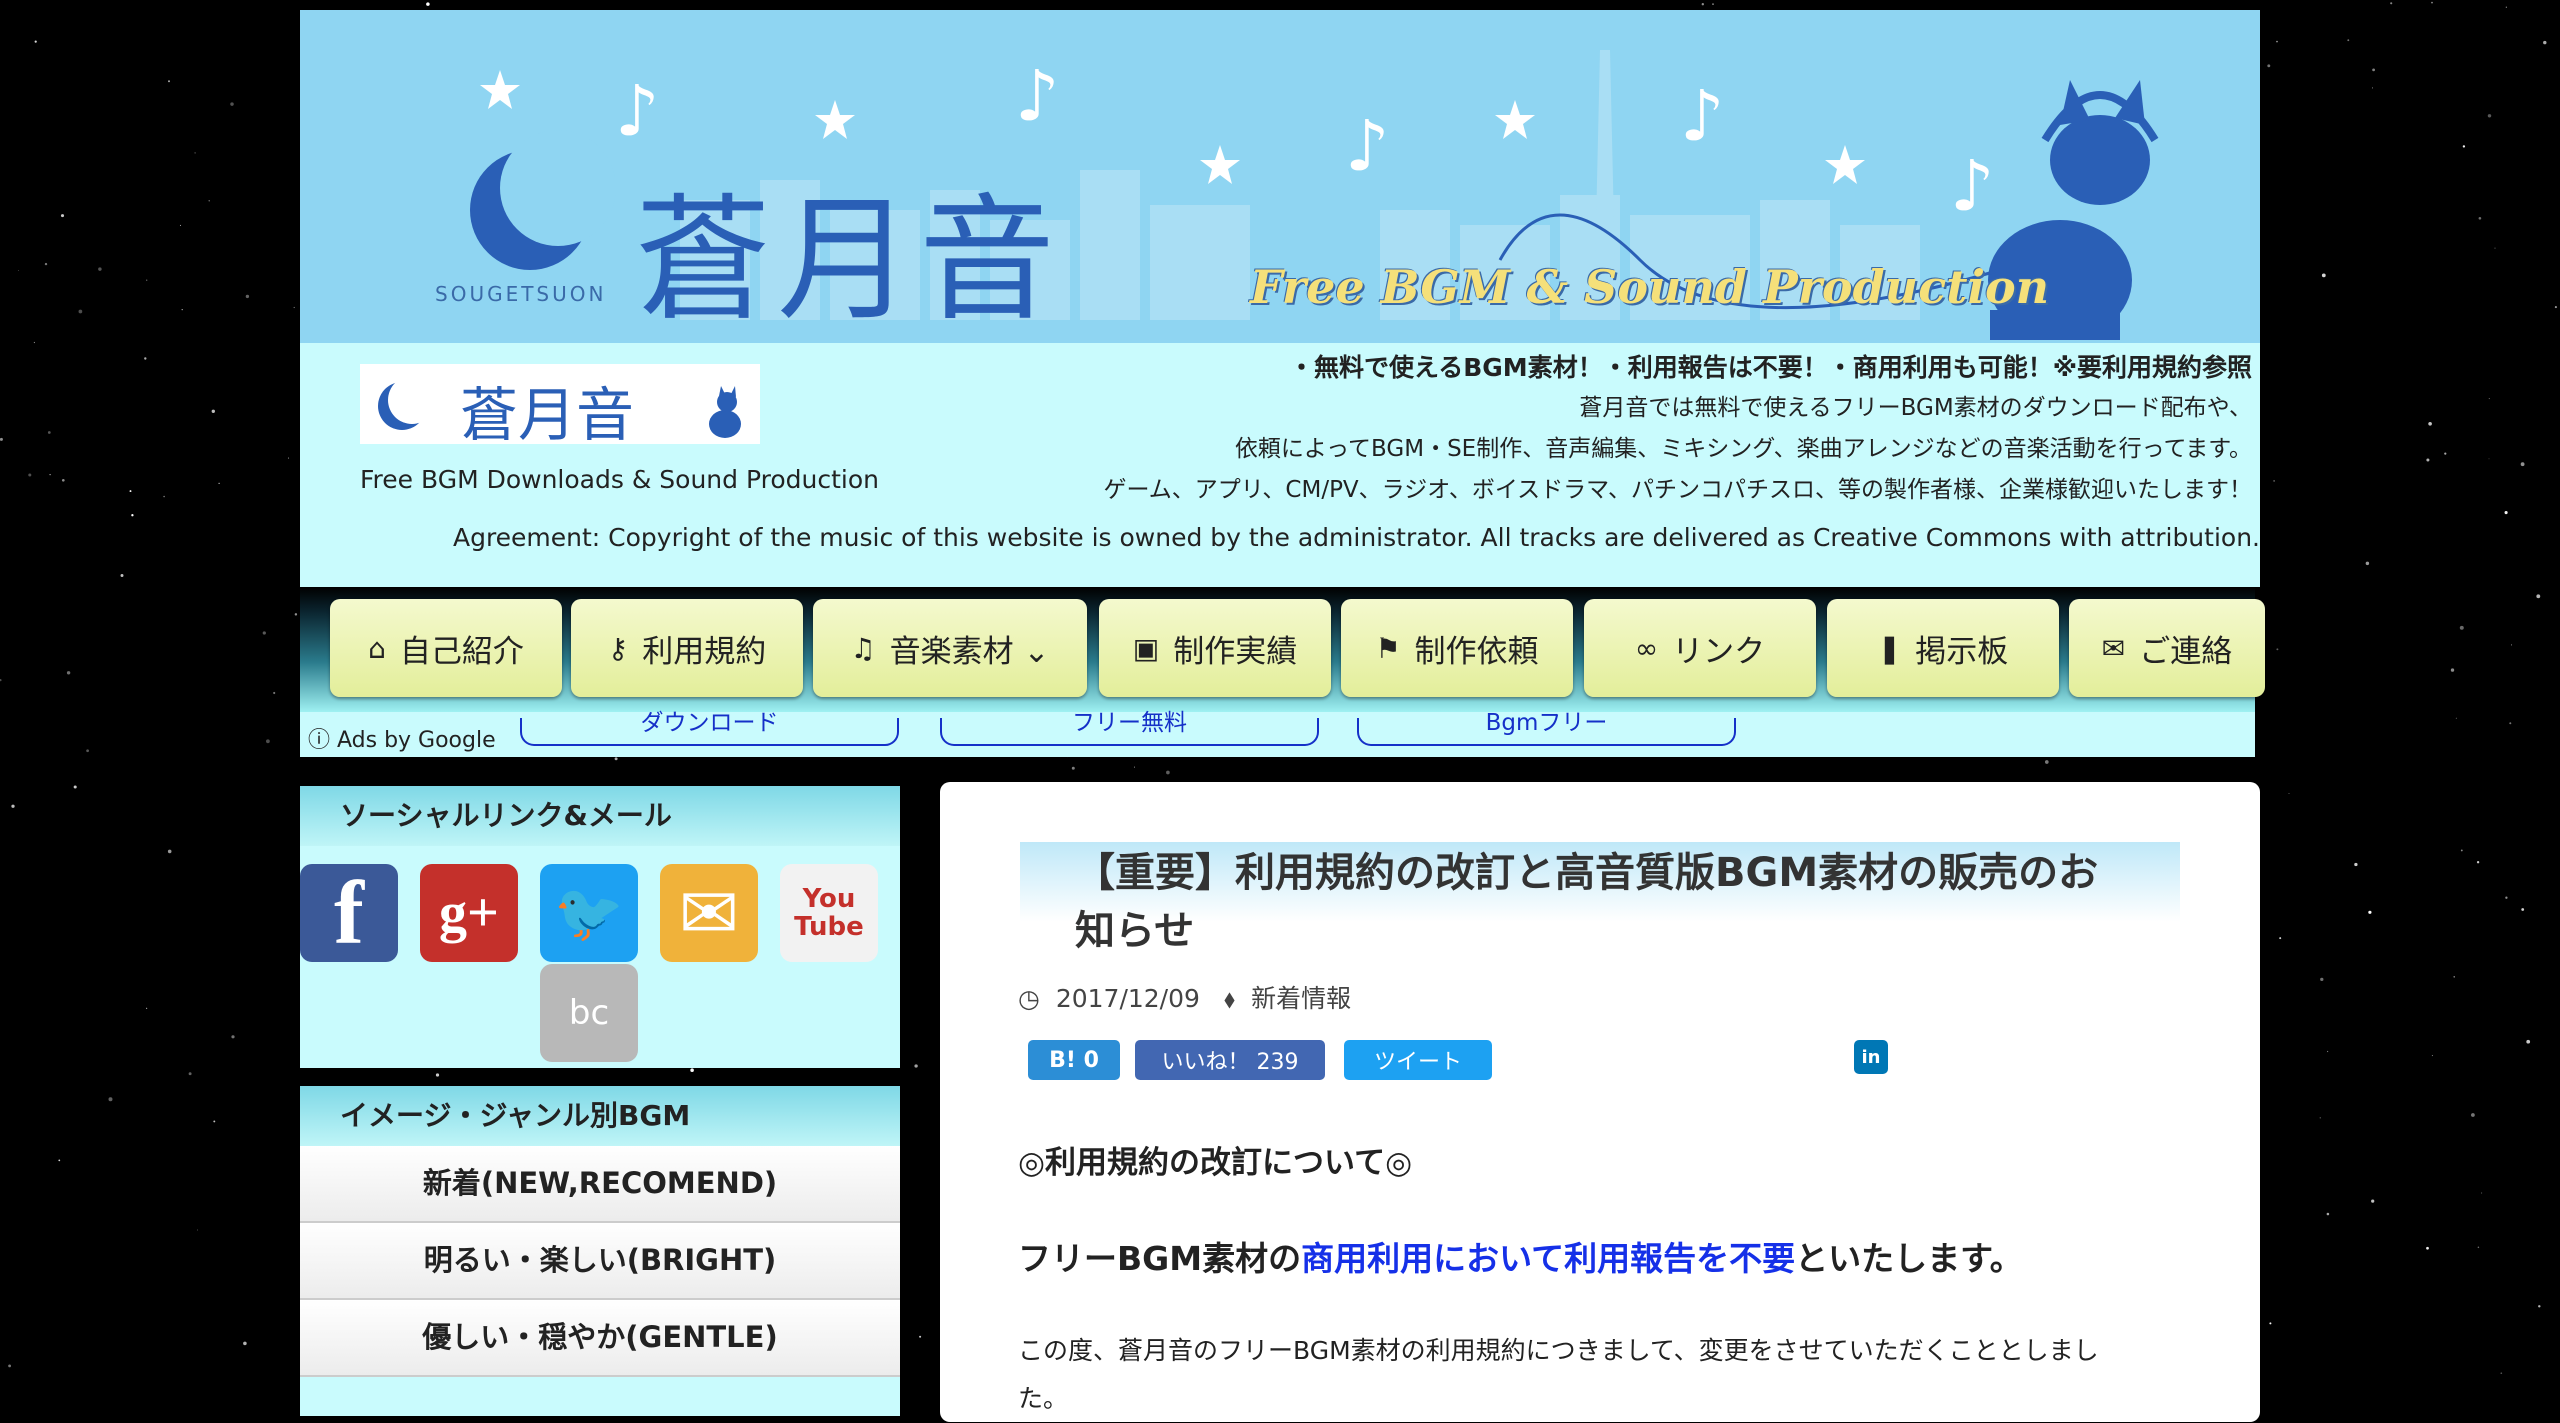 Image resolution: width=2560 pixels, height=1423 pixels. What do you see at coordinates (1215, 1163) in the screenshot?
I see `section-heading: ◎利用規約の改訂について◎` at bounding box center [1215, 1163].